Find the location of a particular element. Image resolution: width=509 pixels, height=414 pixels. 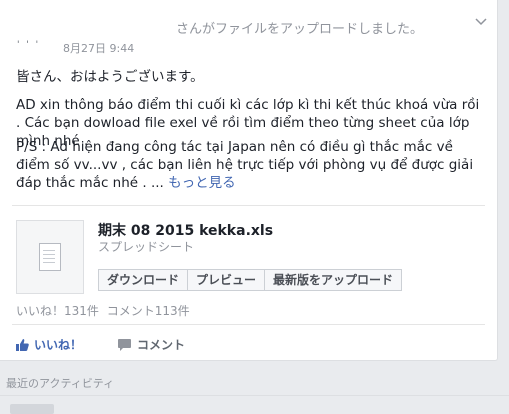

likes-count: いいね！131件 is located at coordinates (57, 311).